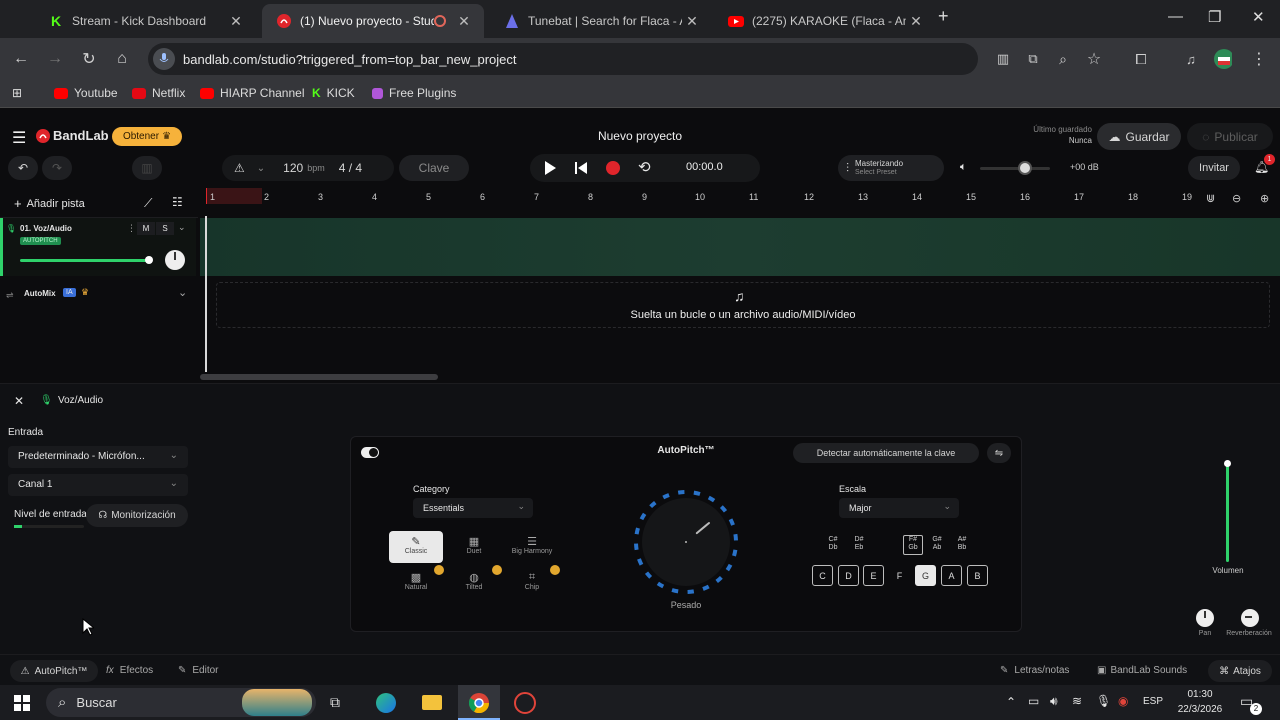 The image size is (1280, 720). Describe the element at coordinates (532, 547) in the screenshot. I see `preset-big-harmony: ☰ Big Harmony` at that location.